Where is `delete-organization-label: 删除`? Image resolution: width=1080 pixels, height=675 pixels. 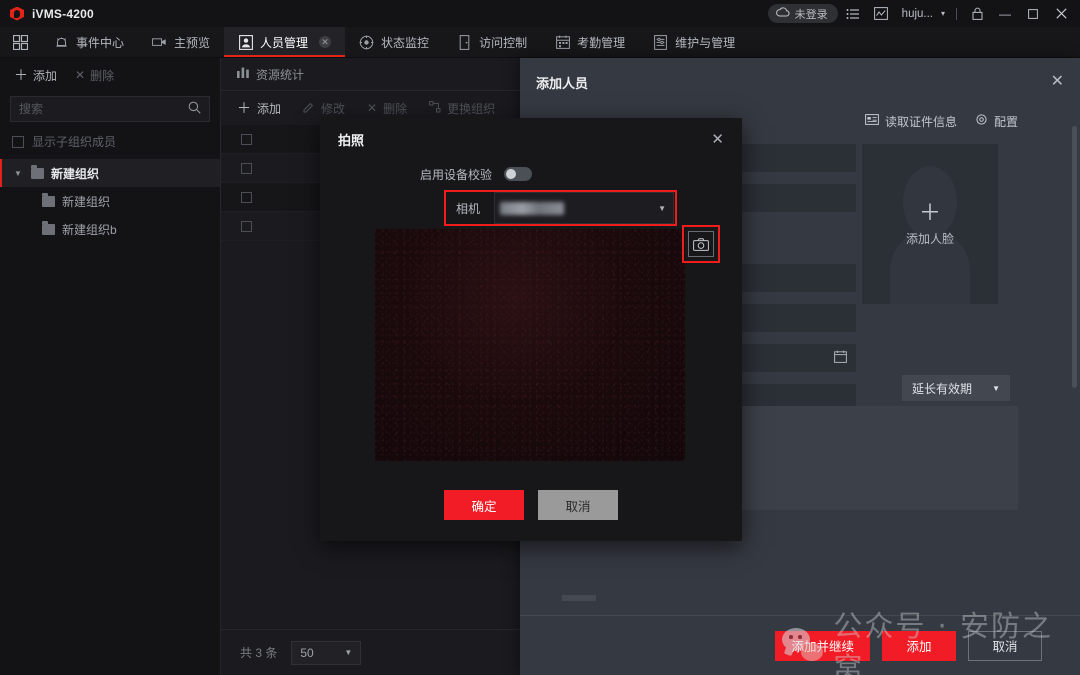 delete-organization-label: 删除 is located at coordinates (102, 75).